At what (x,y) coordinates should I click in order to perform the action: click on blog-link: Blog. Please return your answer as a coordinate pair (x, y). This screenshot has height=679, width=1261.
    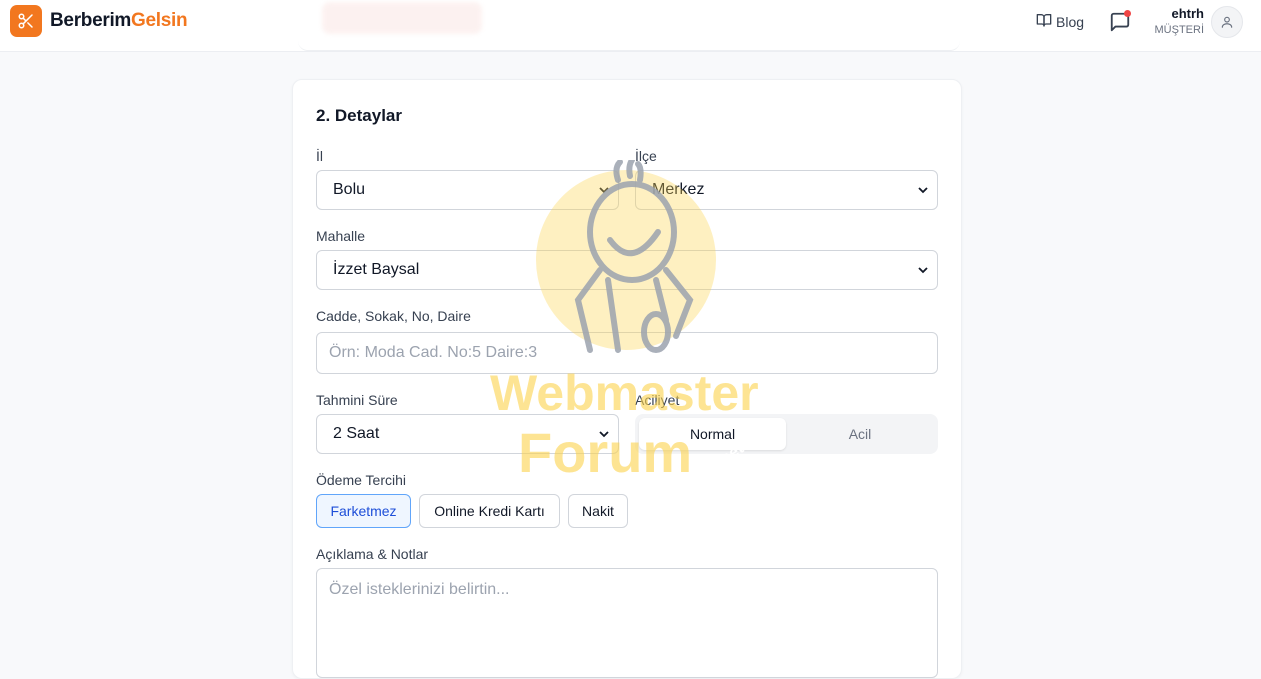
    Looking at the image, I should click on (1060, 21).